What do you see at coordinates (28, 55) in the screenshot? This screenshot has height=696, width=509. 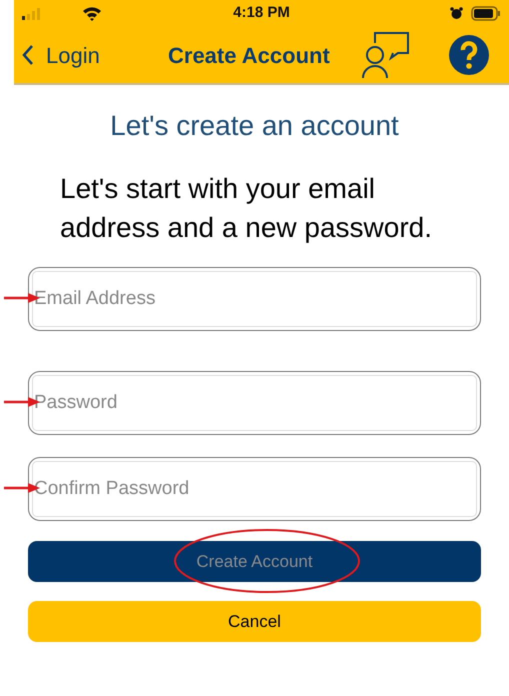 I see `chevron-left-icon` at bounding box center [28, 55].